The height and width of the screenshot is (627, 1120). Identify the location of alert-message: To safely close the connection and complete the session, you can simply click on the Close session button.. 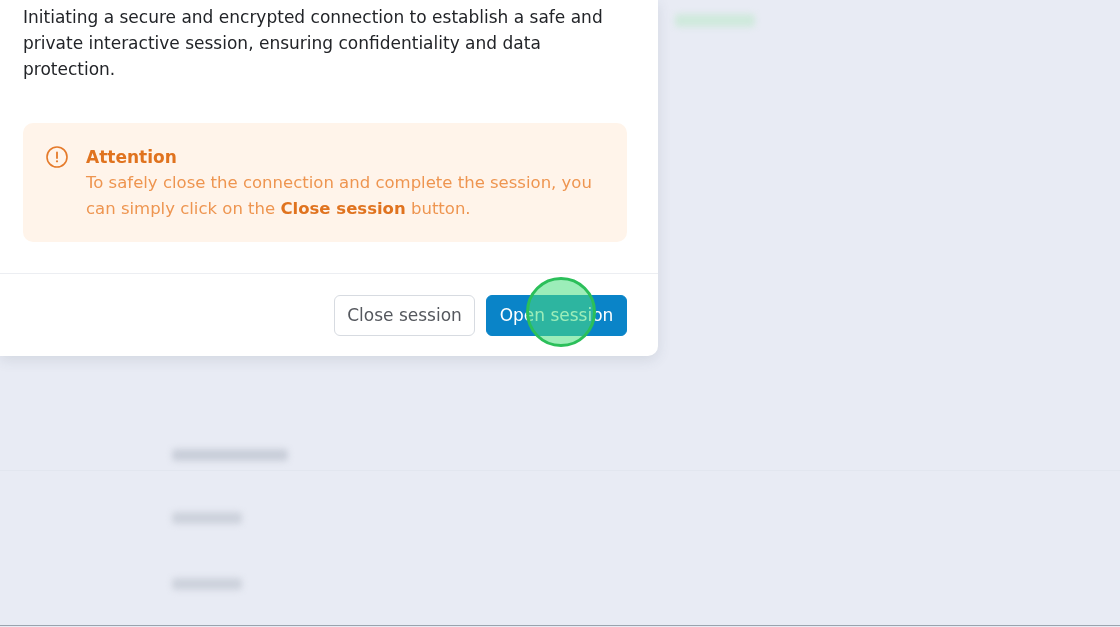
(339, 196).